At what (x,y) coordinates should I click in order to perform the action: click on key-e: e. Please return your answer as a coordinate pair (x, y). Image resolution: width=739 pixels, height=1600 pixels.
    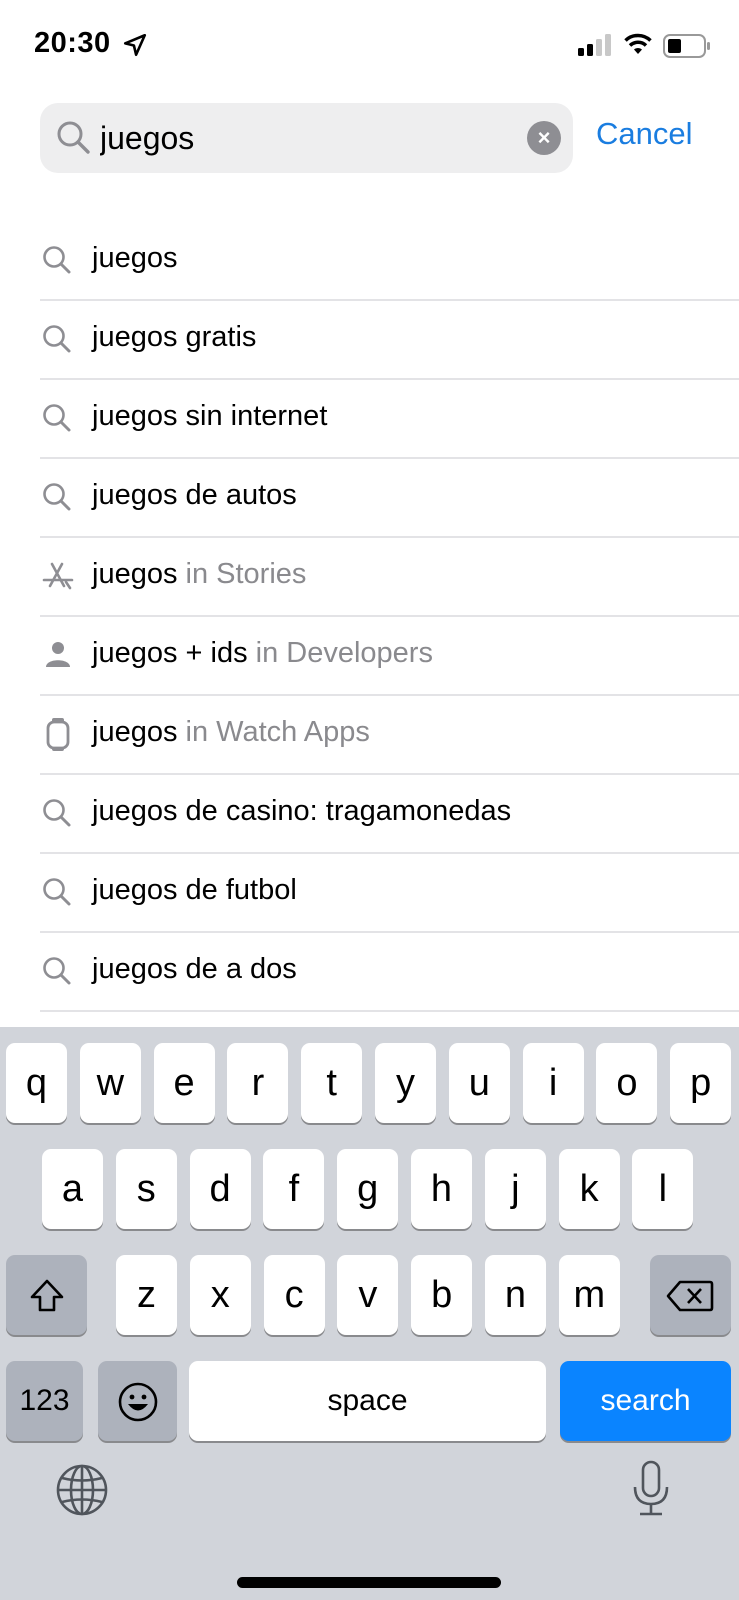
    Looking at the image, I should click on (184, 1083).